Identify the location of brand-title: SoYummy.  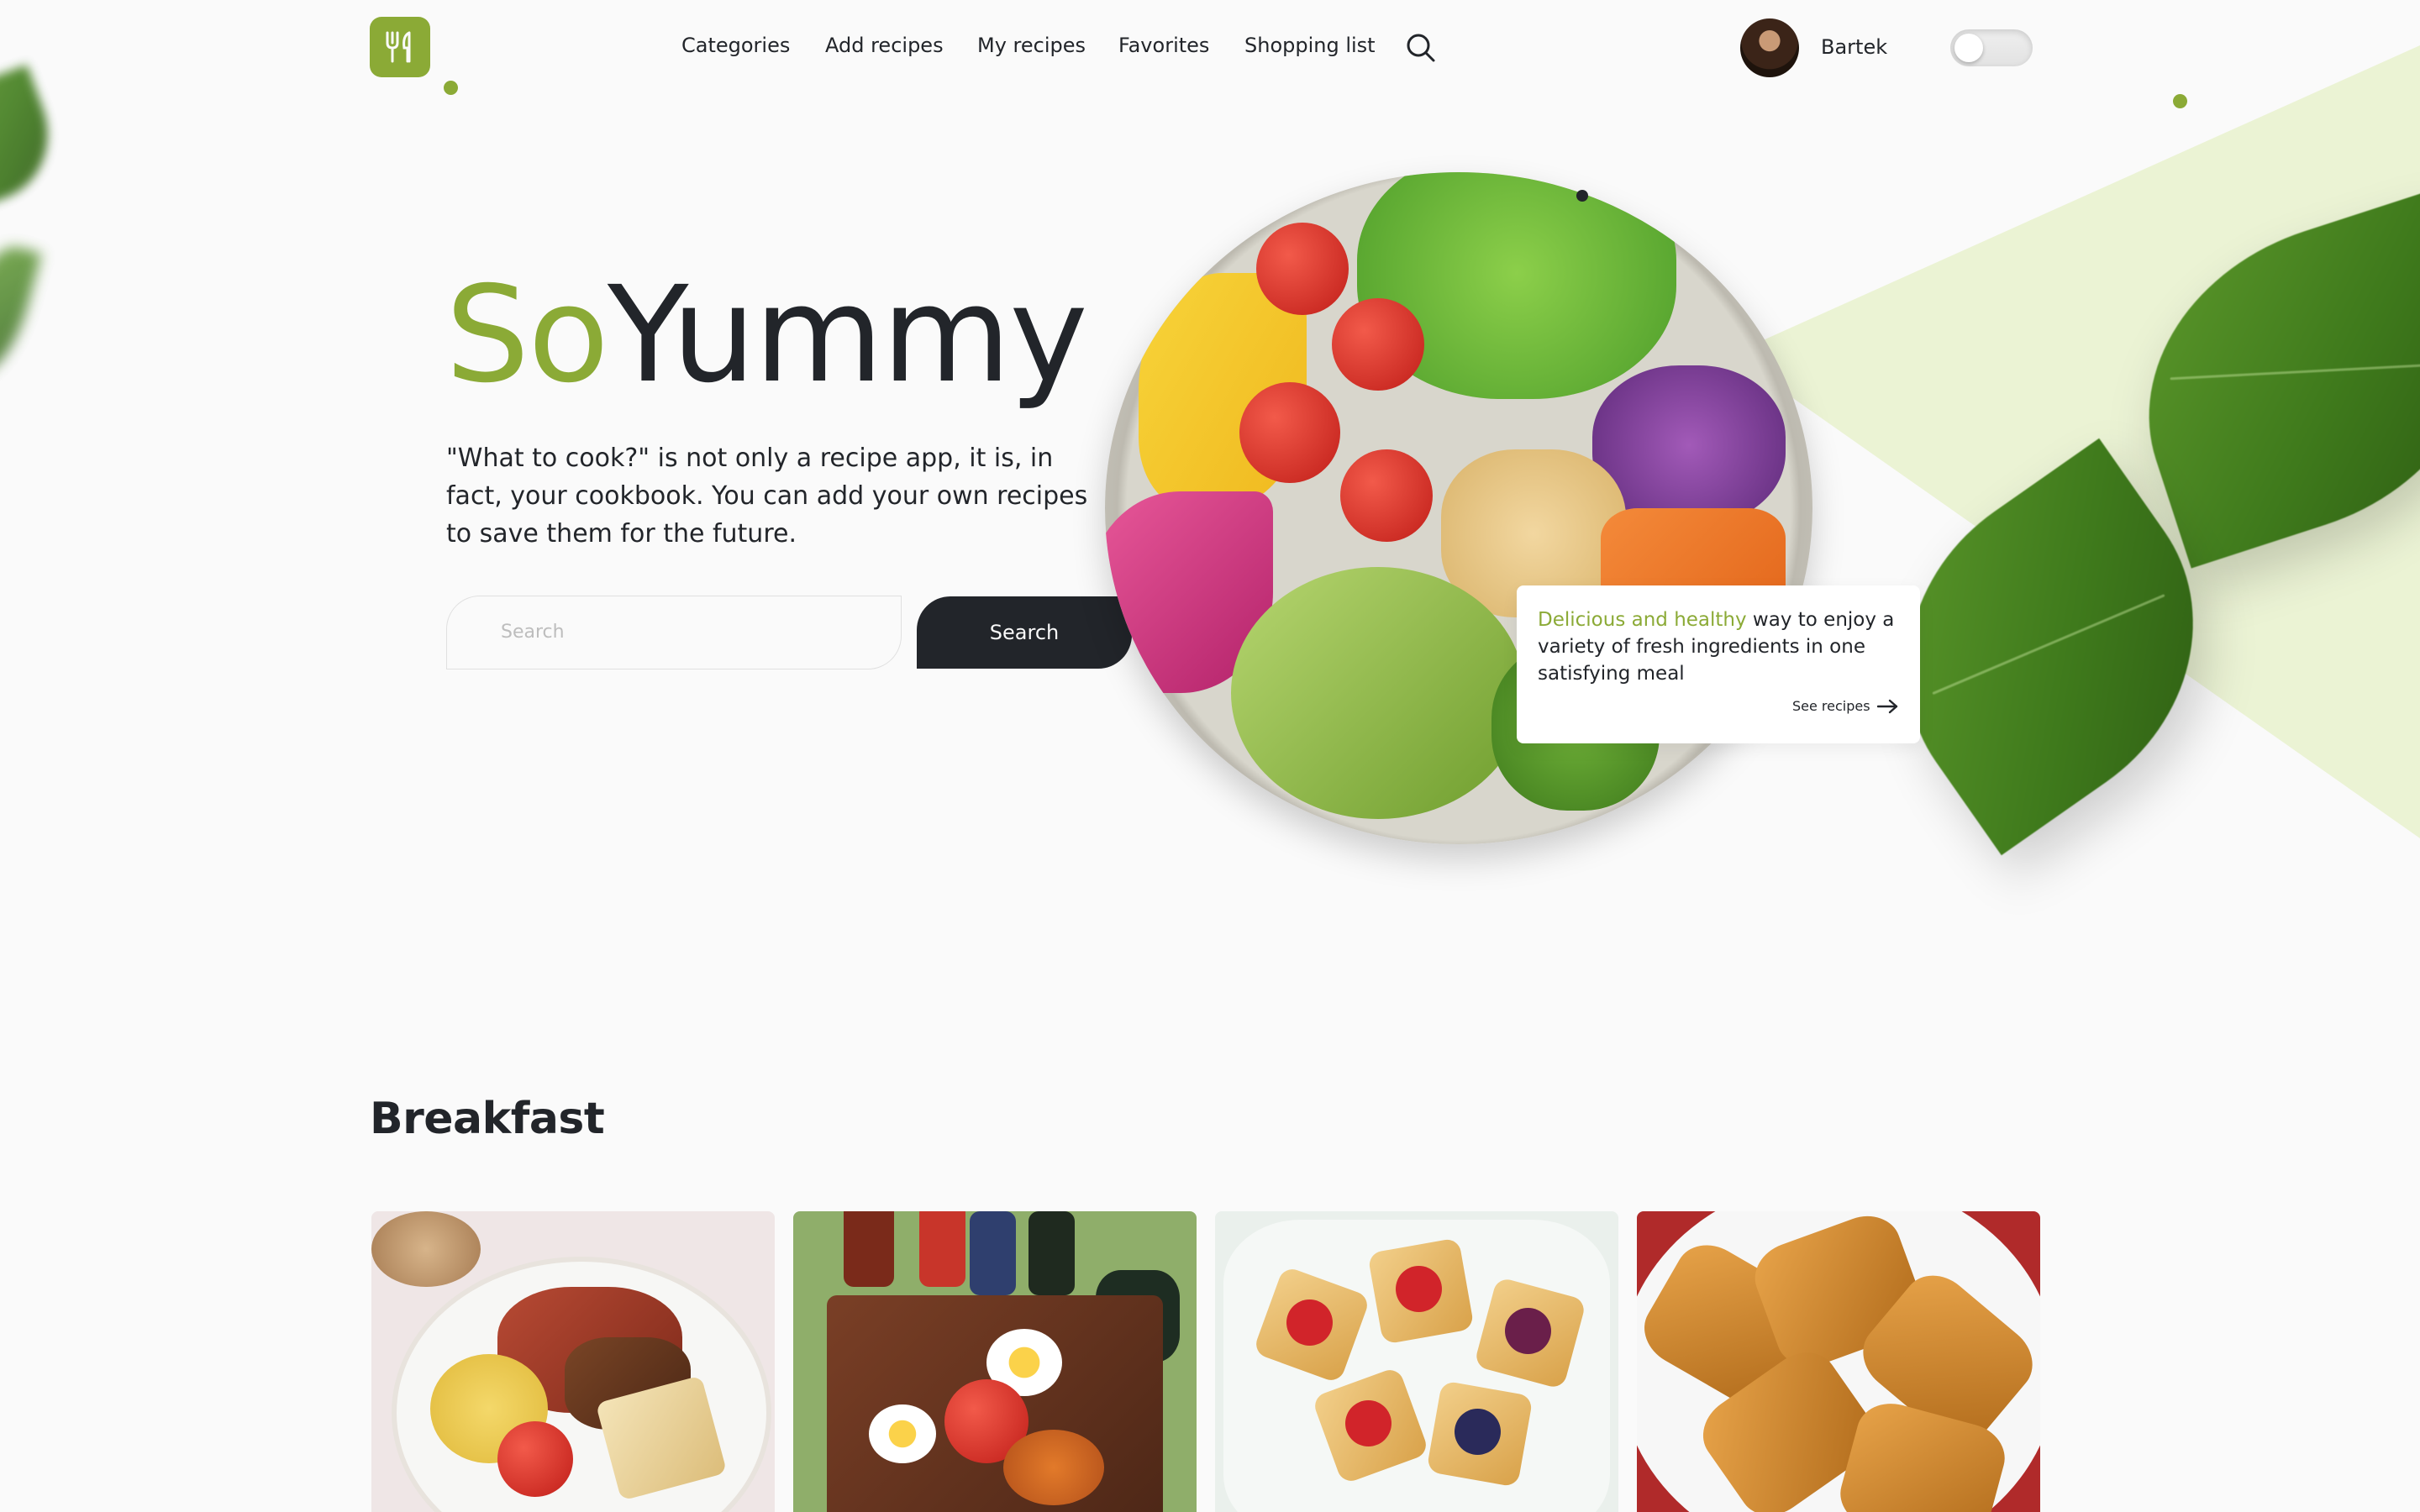
(766, 335).